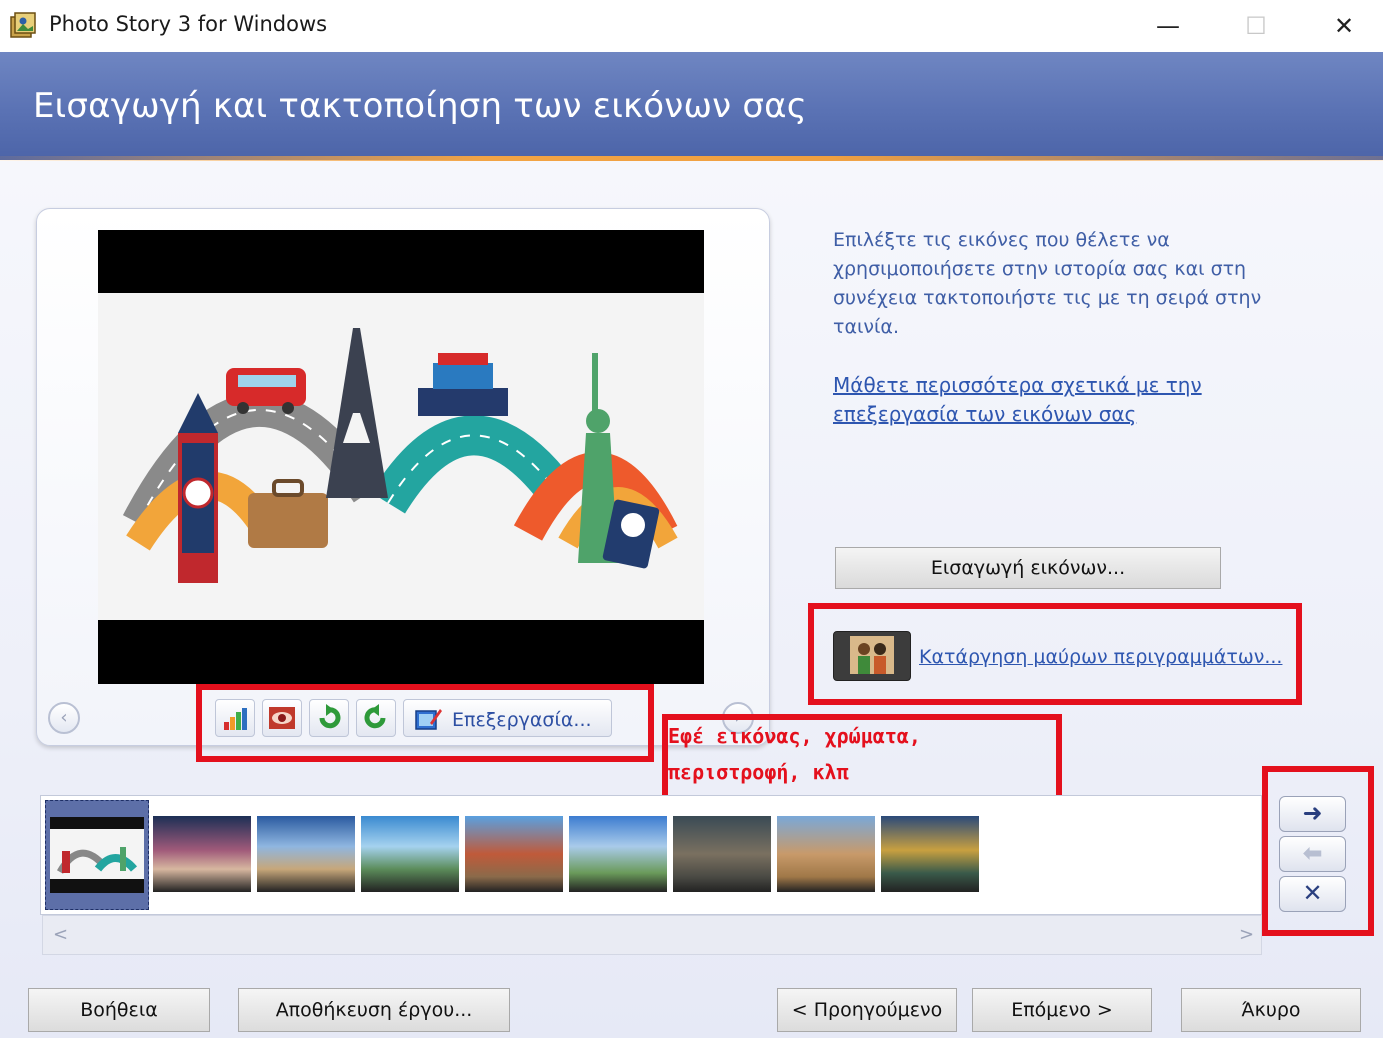 This screenshot has height=1038, width=1383. I want to click on scroll-right-arrow: >, so click(1246, 934).